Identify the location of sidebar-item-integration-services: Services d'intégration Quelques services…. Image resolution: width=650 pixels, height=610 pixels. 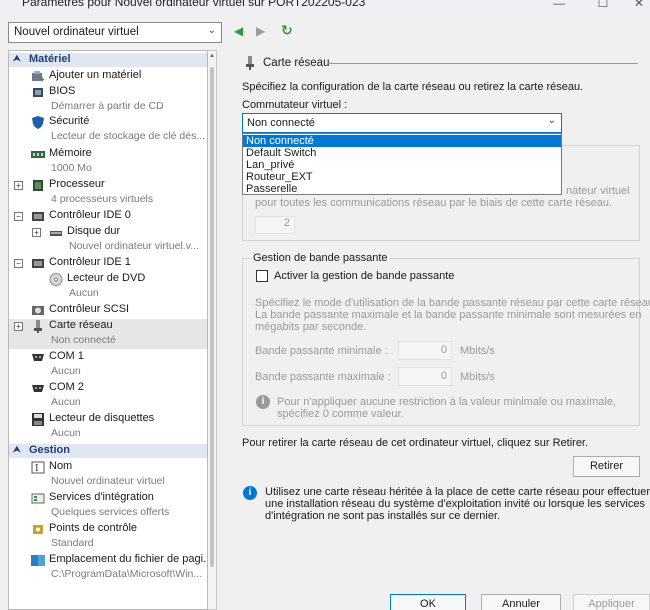
(108, 506).